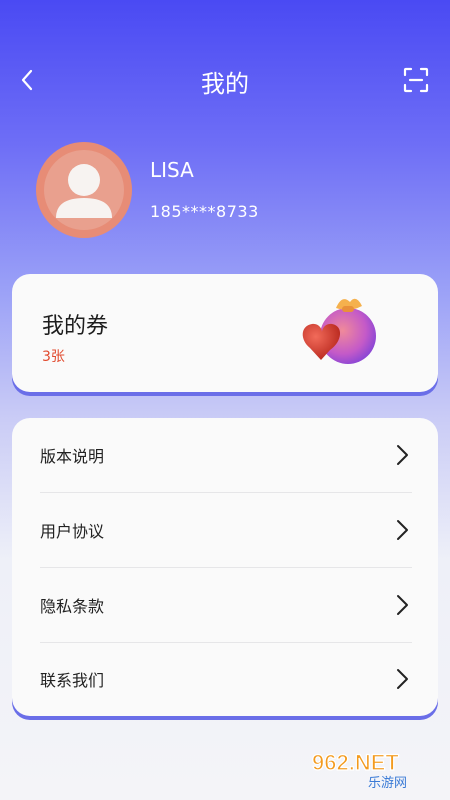 The image size is (450, 800). Describe the element at coordinates (72, 531) in the screenshot. I see `menu-item-label: 用户协议` at that location.